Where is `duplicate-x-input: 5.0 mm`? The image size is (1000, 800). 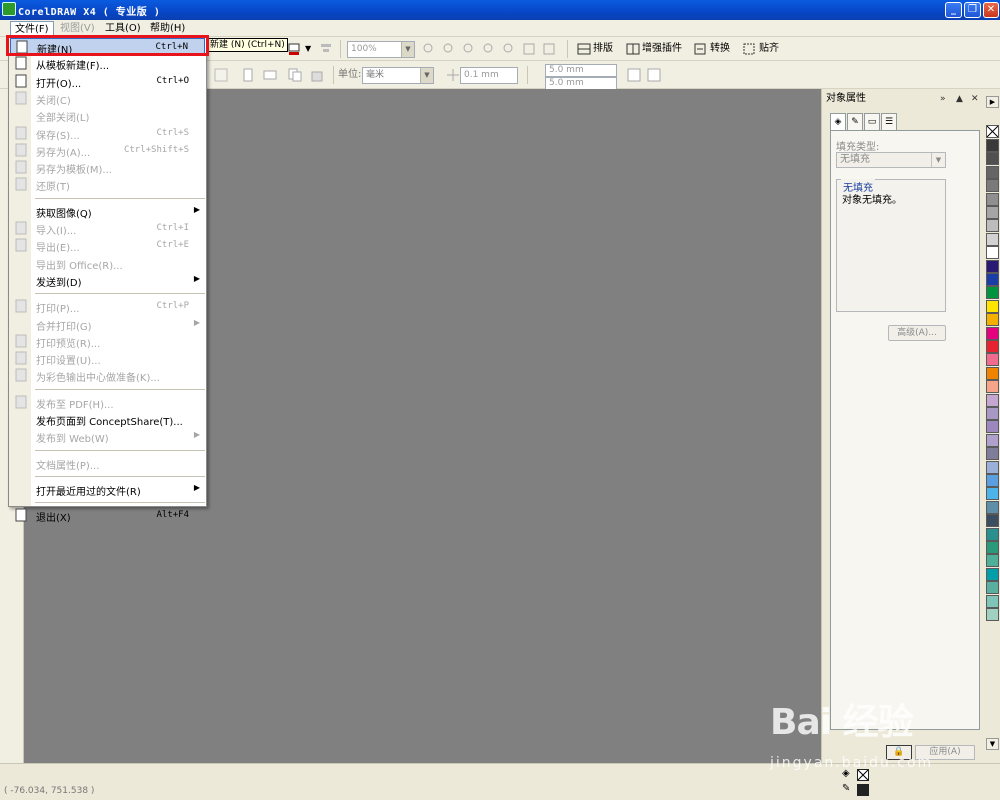 duplicate-x-input: 5.0 mm is located at coordinates (581, 70).